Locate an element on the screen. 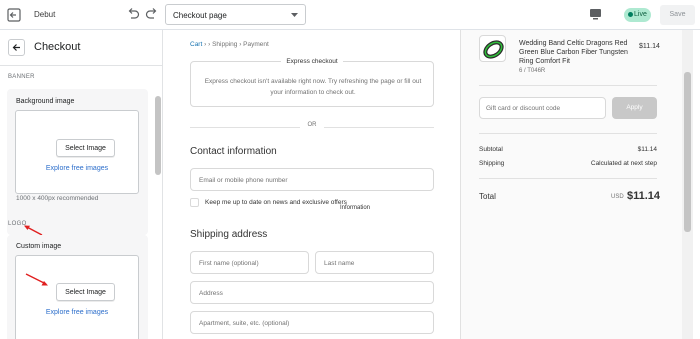  preview-scrollbar is located at coordinates (687, 152).